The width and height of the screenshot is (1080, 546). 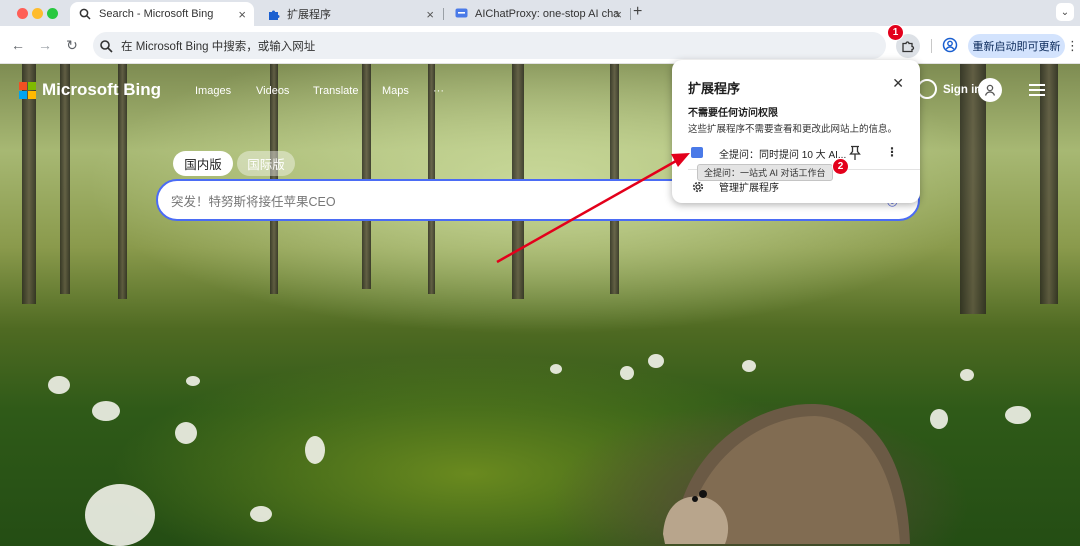 I want to click on new-tab-button: +, so click(x=637, y=12).